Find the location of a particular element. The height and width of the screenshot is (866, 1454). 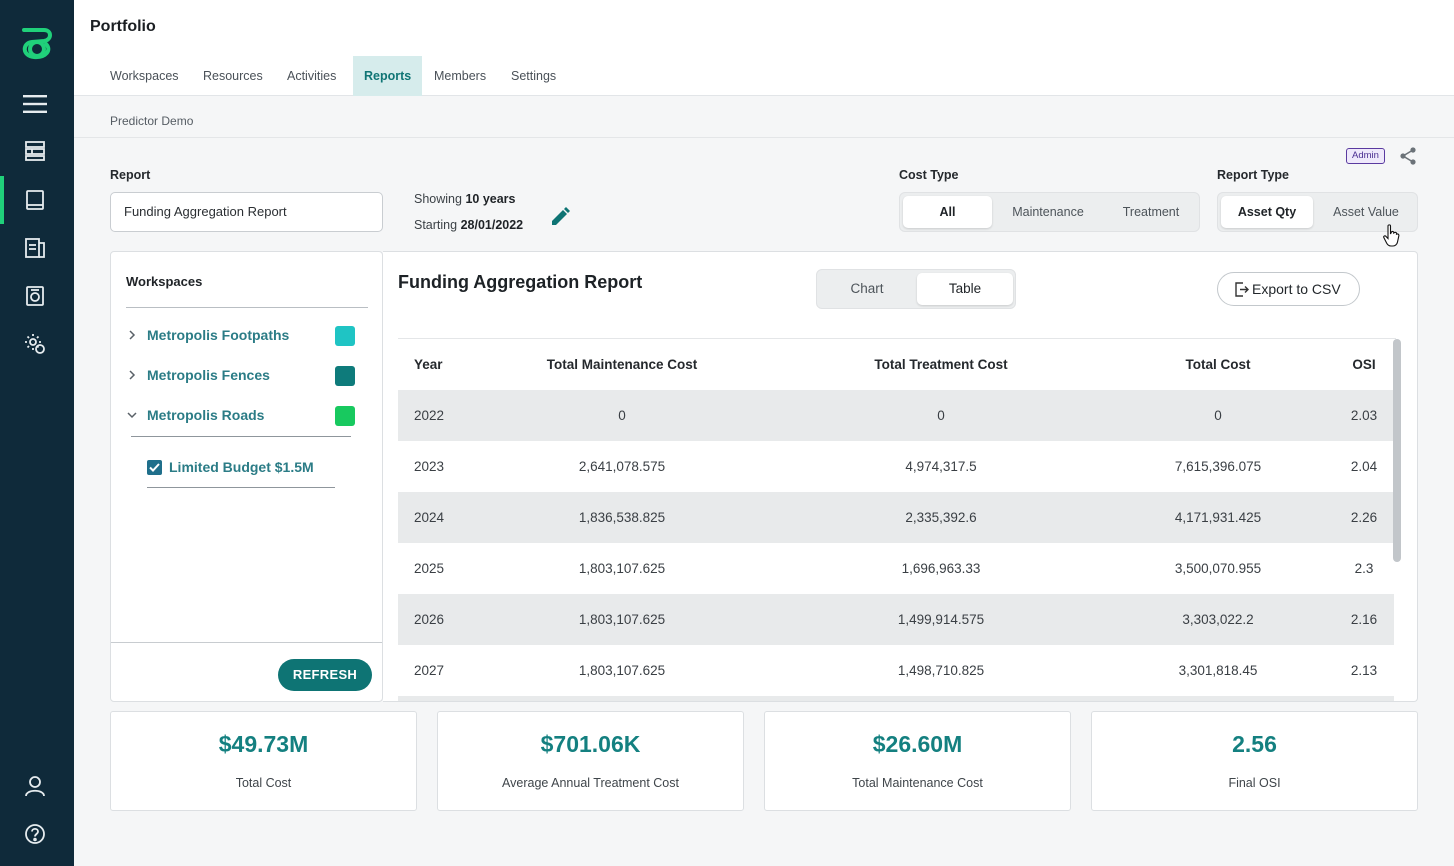

stat-card-total-cost: $49.73M Total Cost is located at coordinates (263, 761).